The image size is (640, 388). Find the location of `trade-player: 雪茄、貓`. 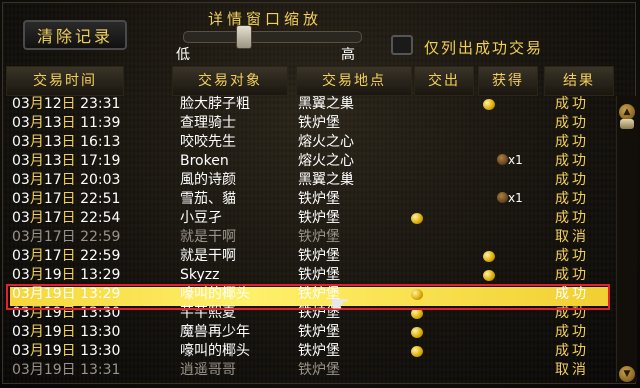

trade-player: 雪茄、貓 is located at coordinates (208, 199).